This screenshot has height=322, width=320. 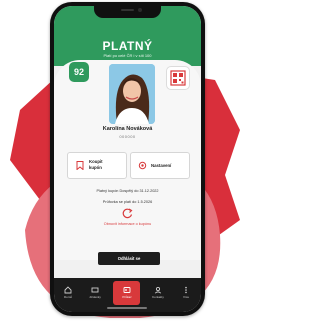 What do you see at coordinates (96, 161) in the screenshot?
I see `buy-coupon-label-1: Koupit` at bounding box center [96, 161].